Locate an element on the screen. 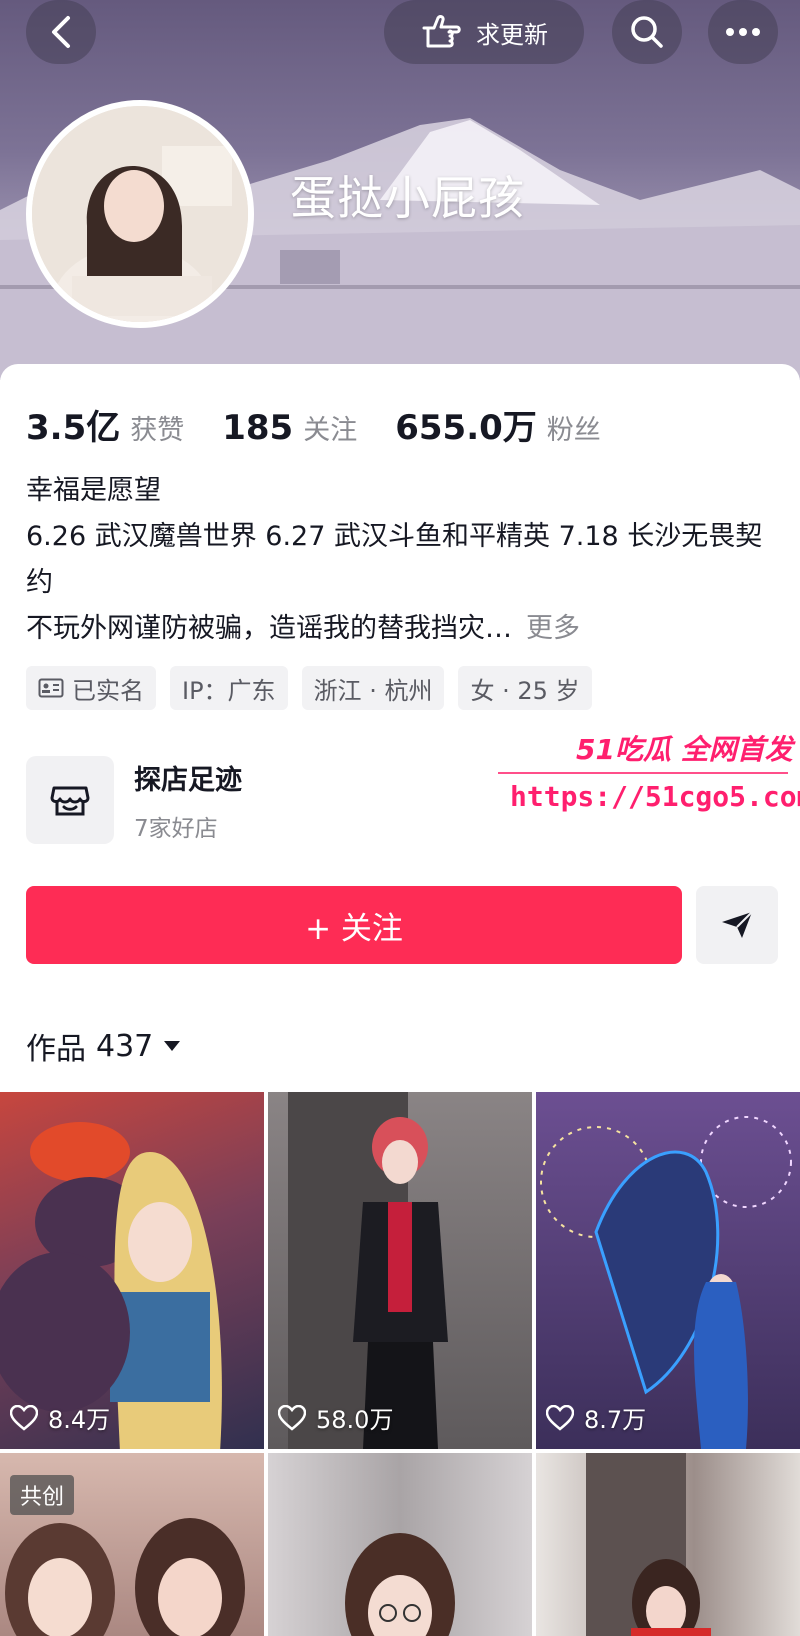 The height and width of the screenshot is (1636, 800). video-thumbnail: 8.7万 is located at coordinates (668, 1270).